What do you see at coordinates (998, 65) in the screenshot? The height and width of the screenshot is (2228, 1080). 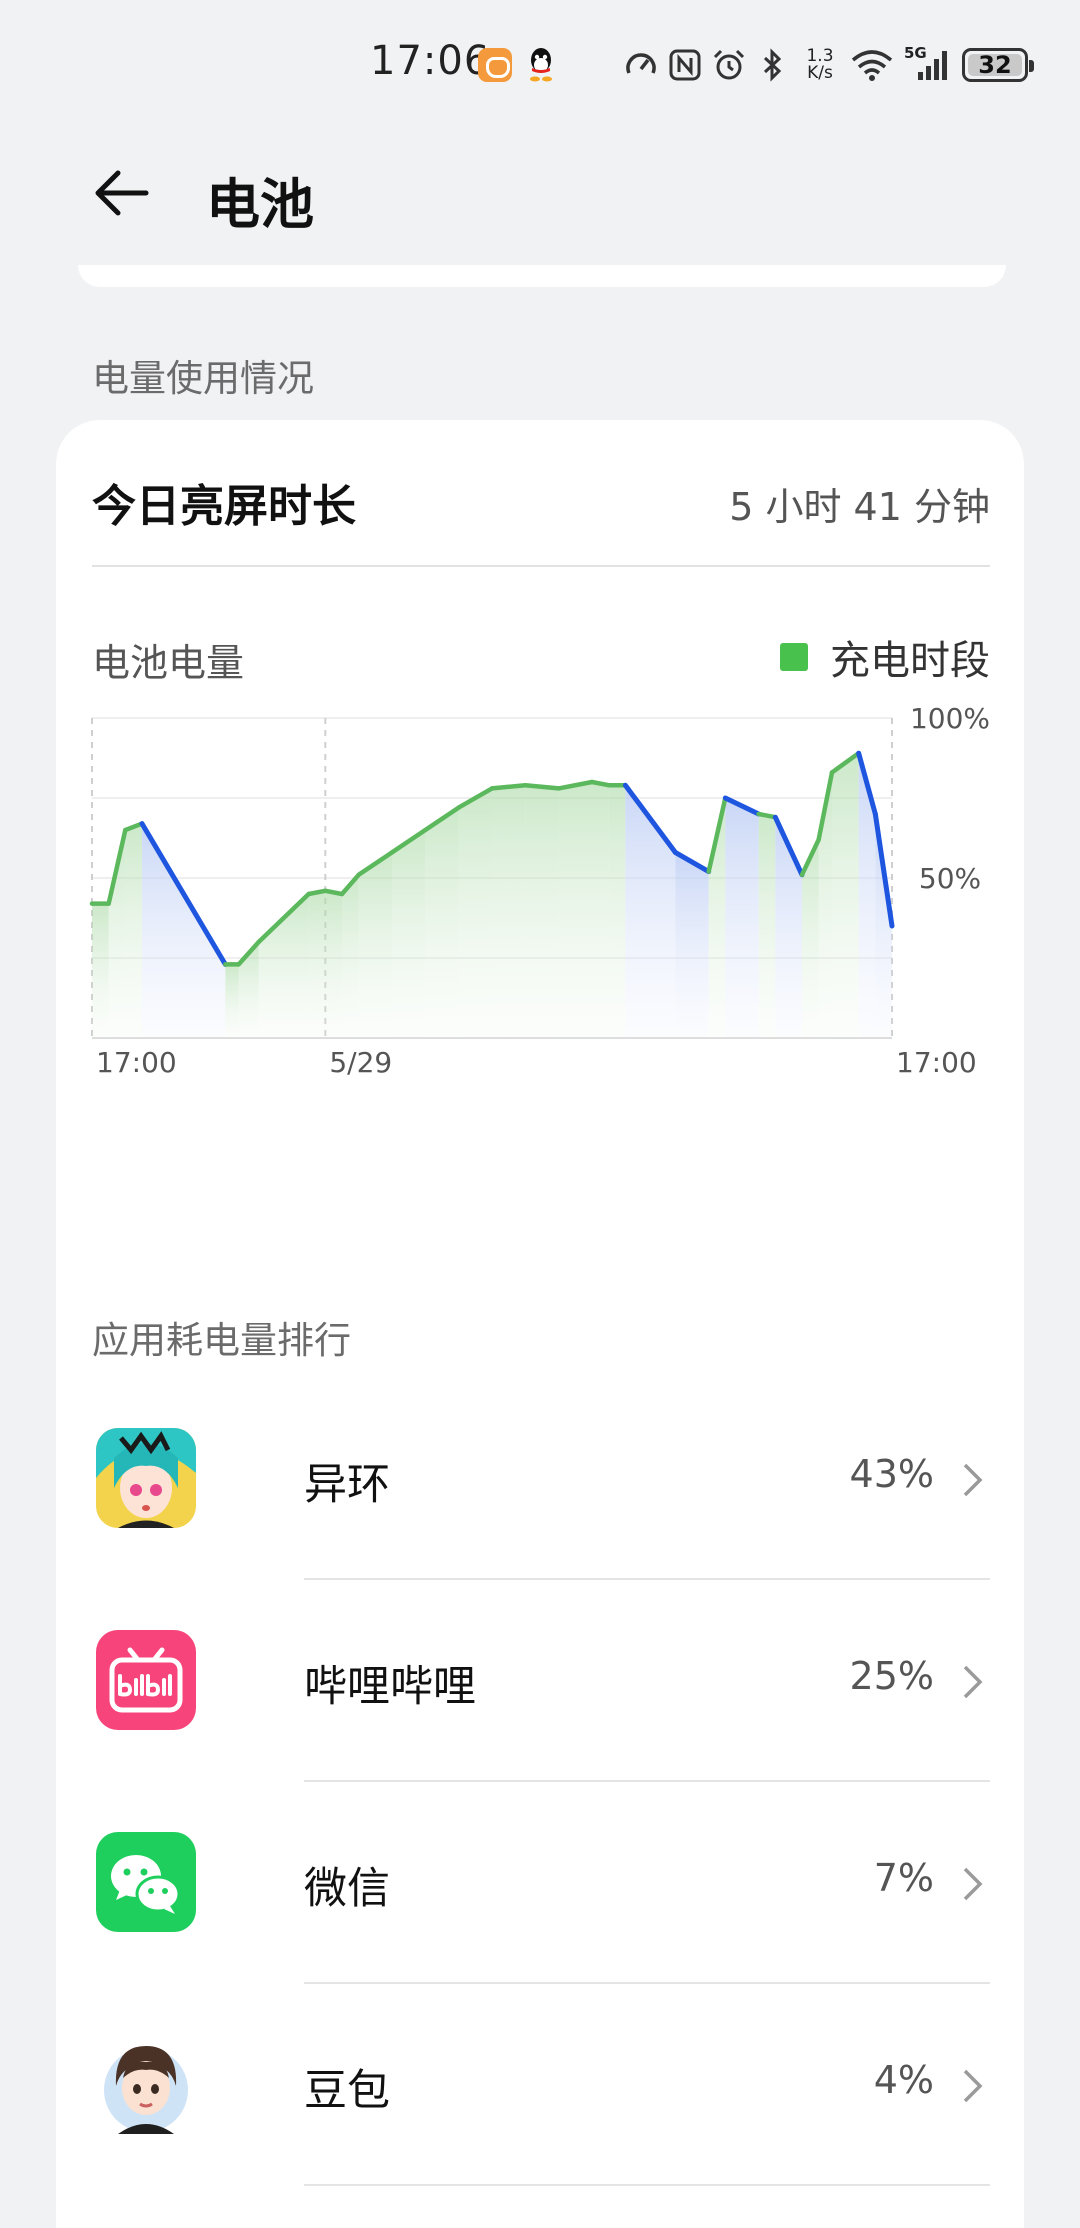 I see `battery-indicator: 32` at bounding box center [998, 65].